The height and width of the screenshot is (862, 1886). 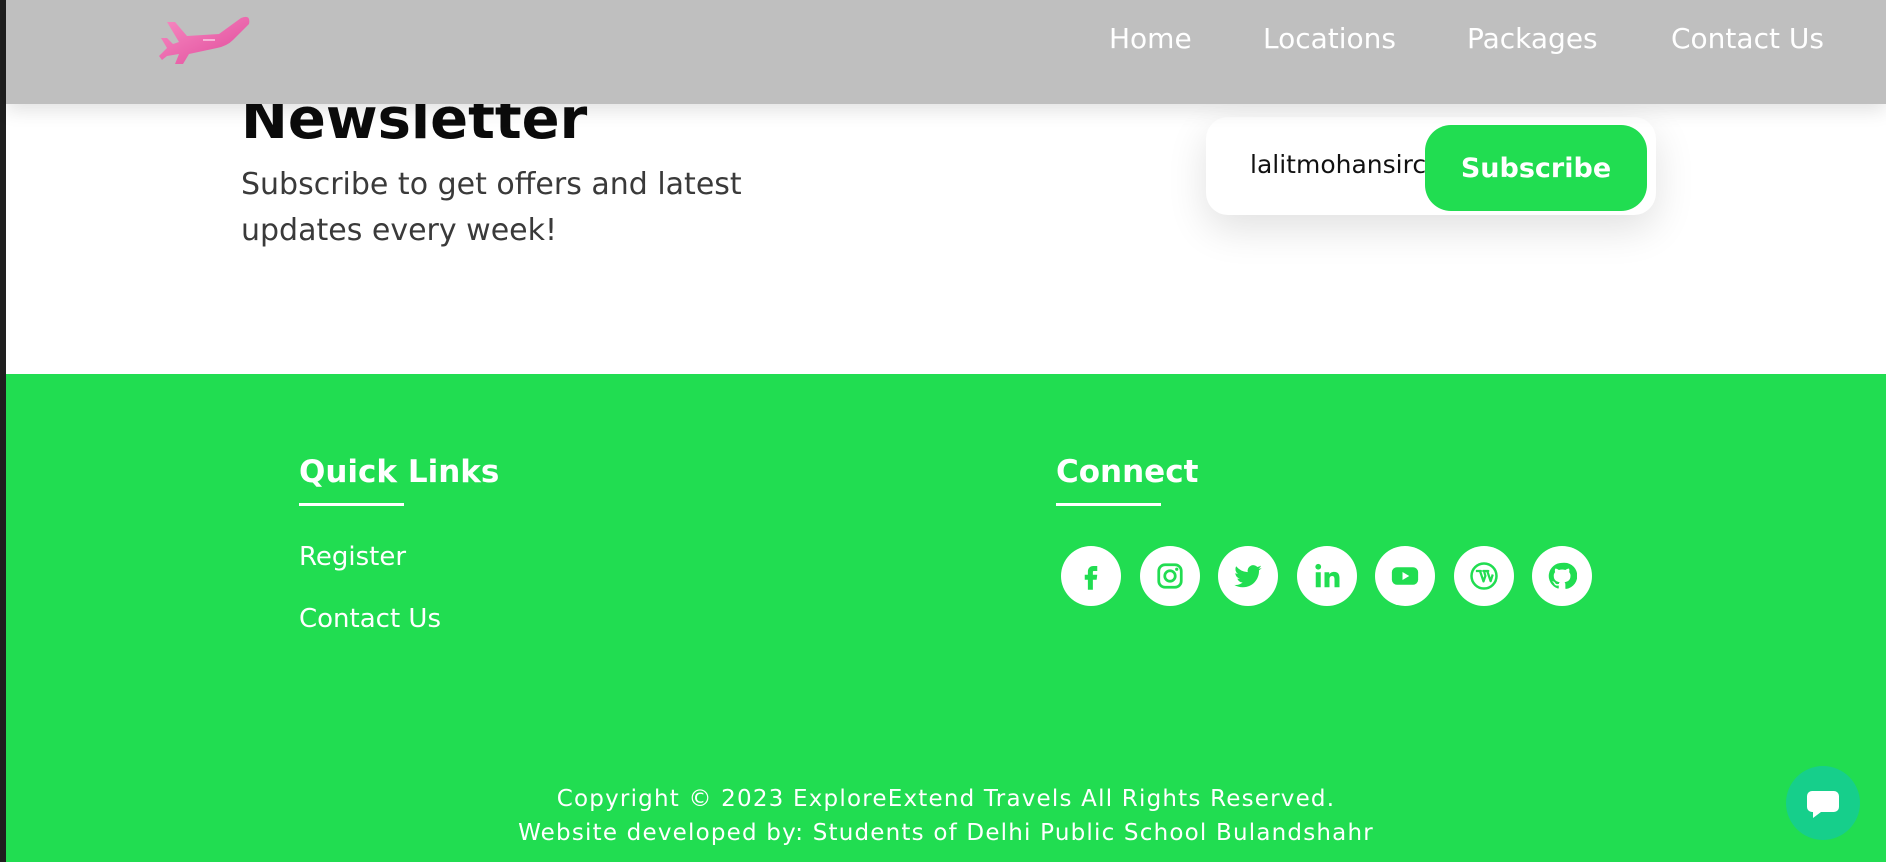 What do you see at coordinates (351, 504) in the screenshot?
I see `quick-links-underline` at bounding box center [351, 504].